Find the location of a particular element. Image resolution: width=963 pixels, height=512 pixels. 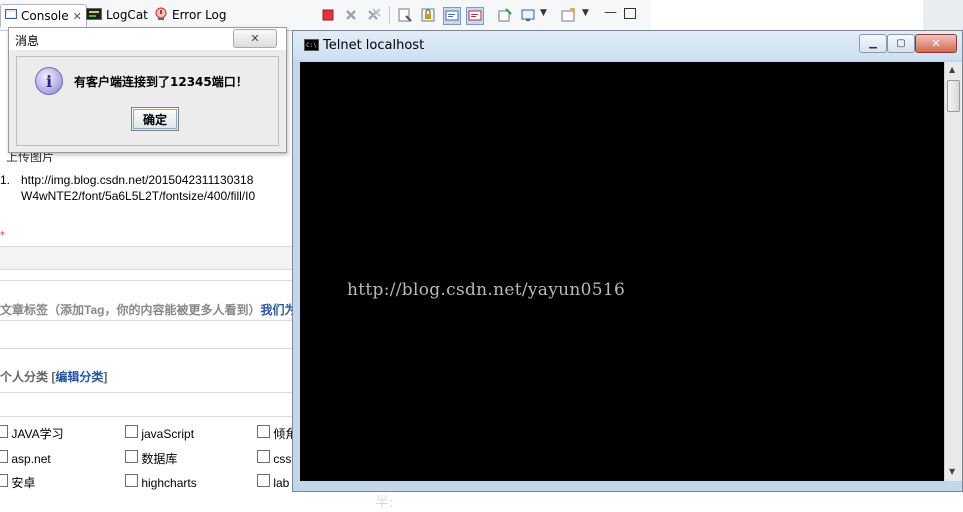

category-checkbox: asp.net is located at coordinates (25, 458).